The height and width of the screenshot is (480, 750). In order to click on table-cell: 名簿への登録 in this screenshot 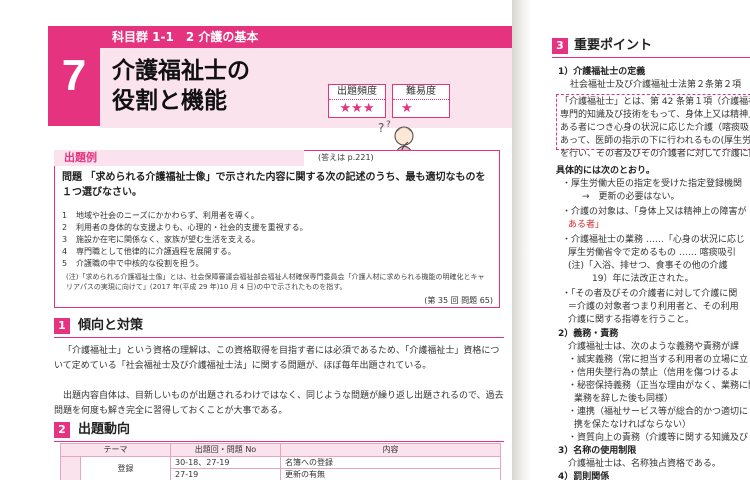, I will do `click(390, 462)`.